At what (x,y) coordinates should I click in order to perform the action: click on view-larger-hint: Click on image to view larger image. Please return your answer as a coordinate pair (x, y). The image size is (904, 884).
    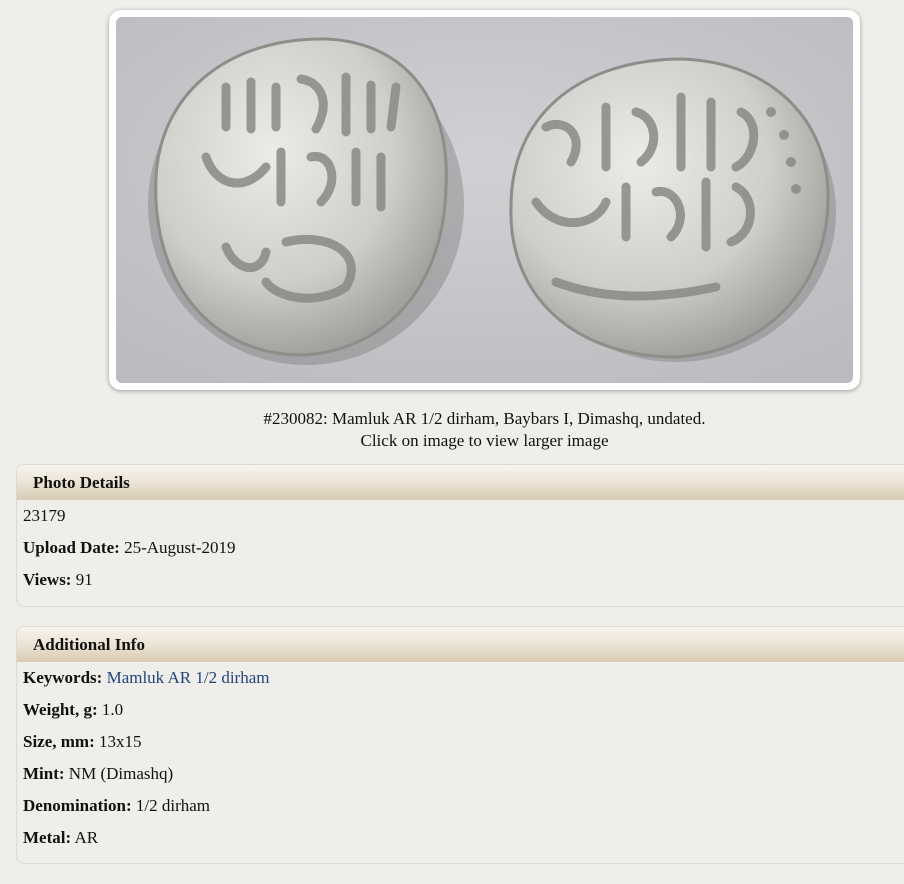
    Looking at the image, I should click on (484, 440).